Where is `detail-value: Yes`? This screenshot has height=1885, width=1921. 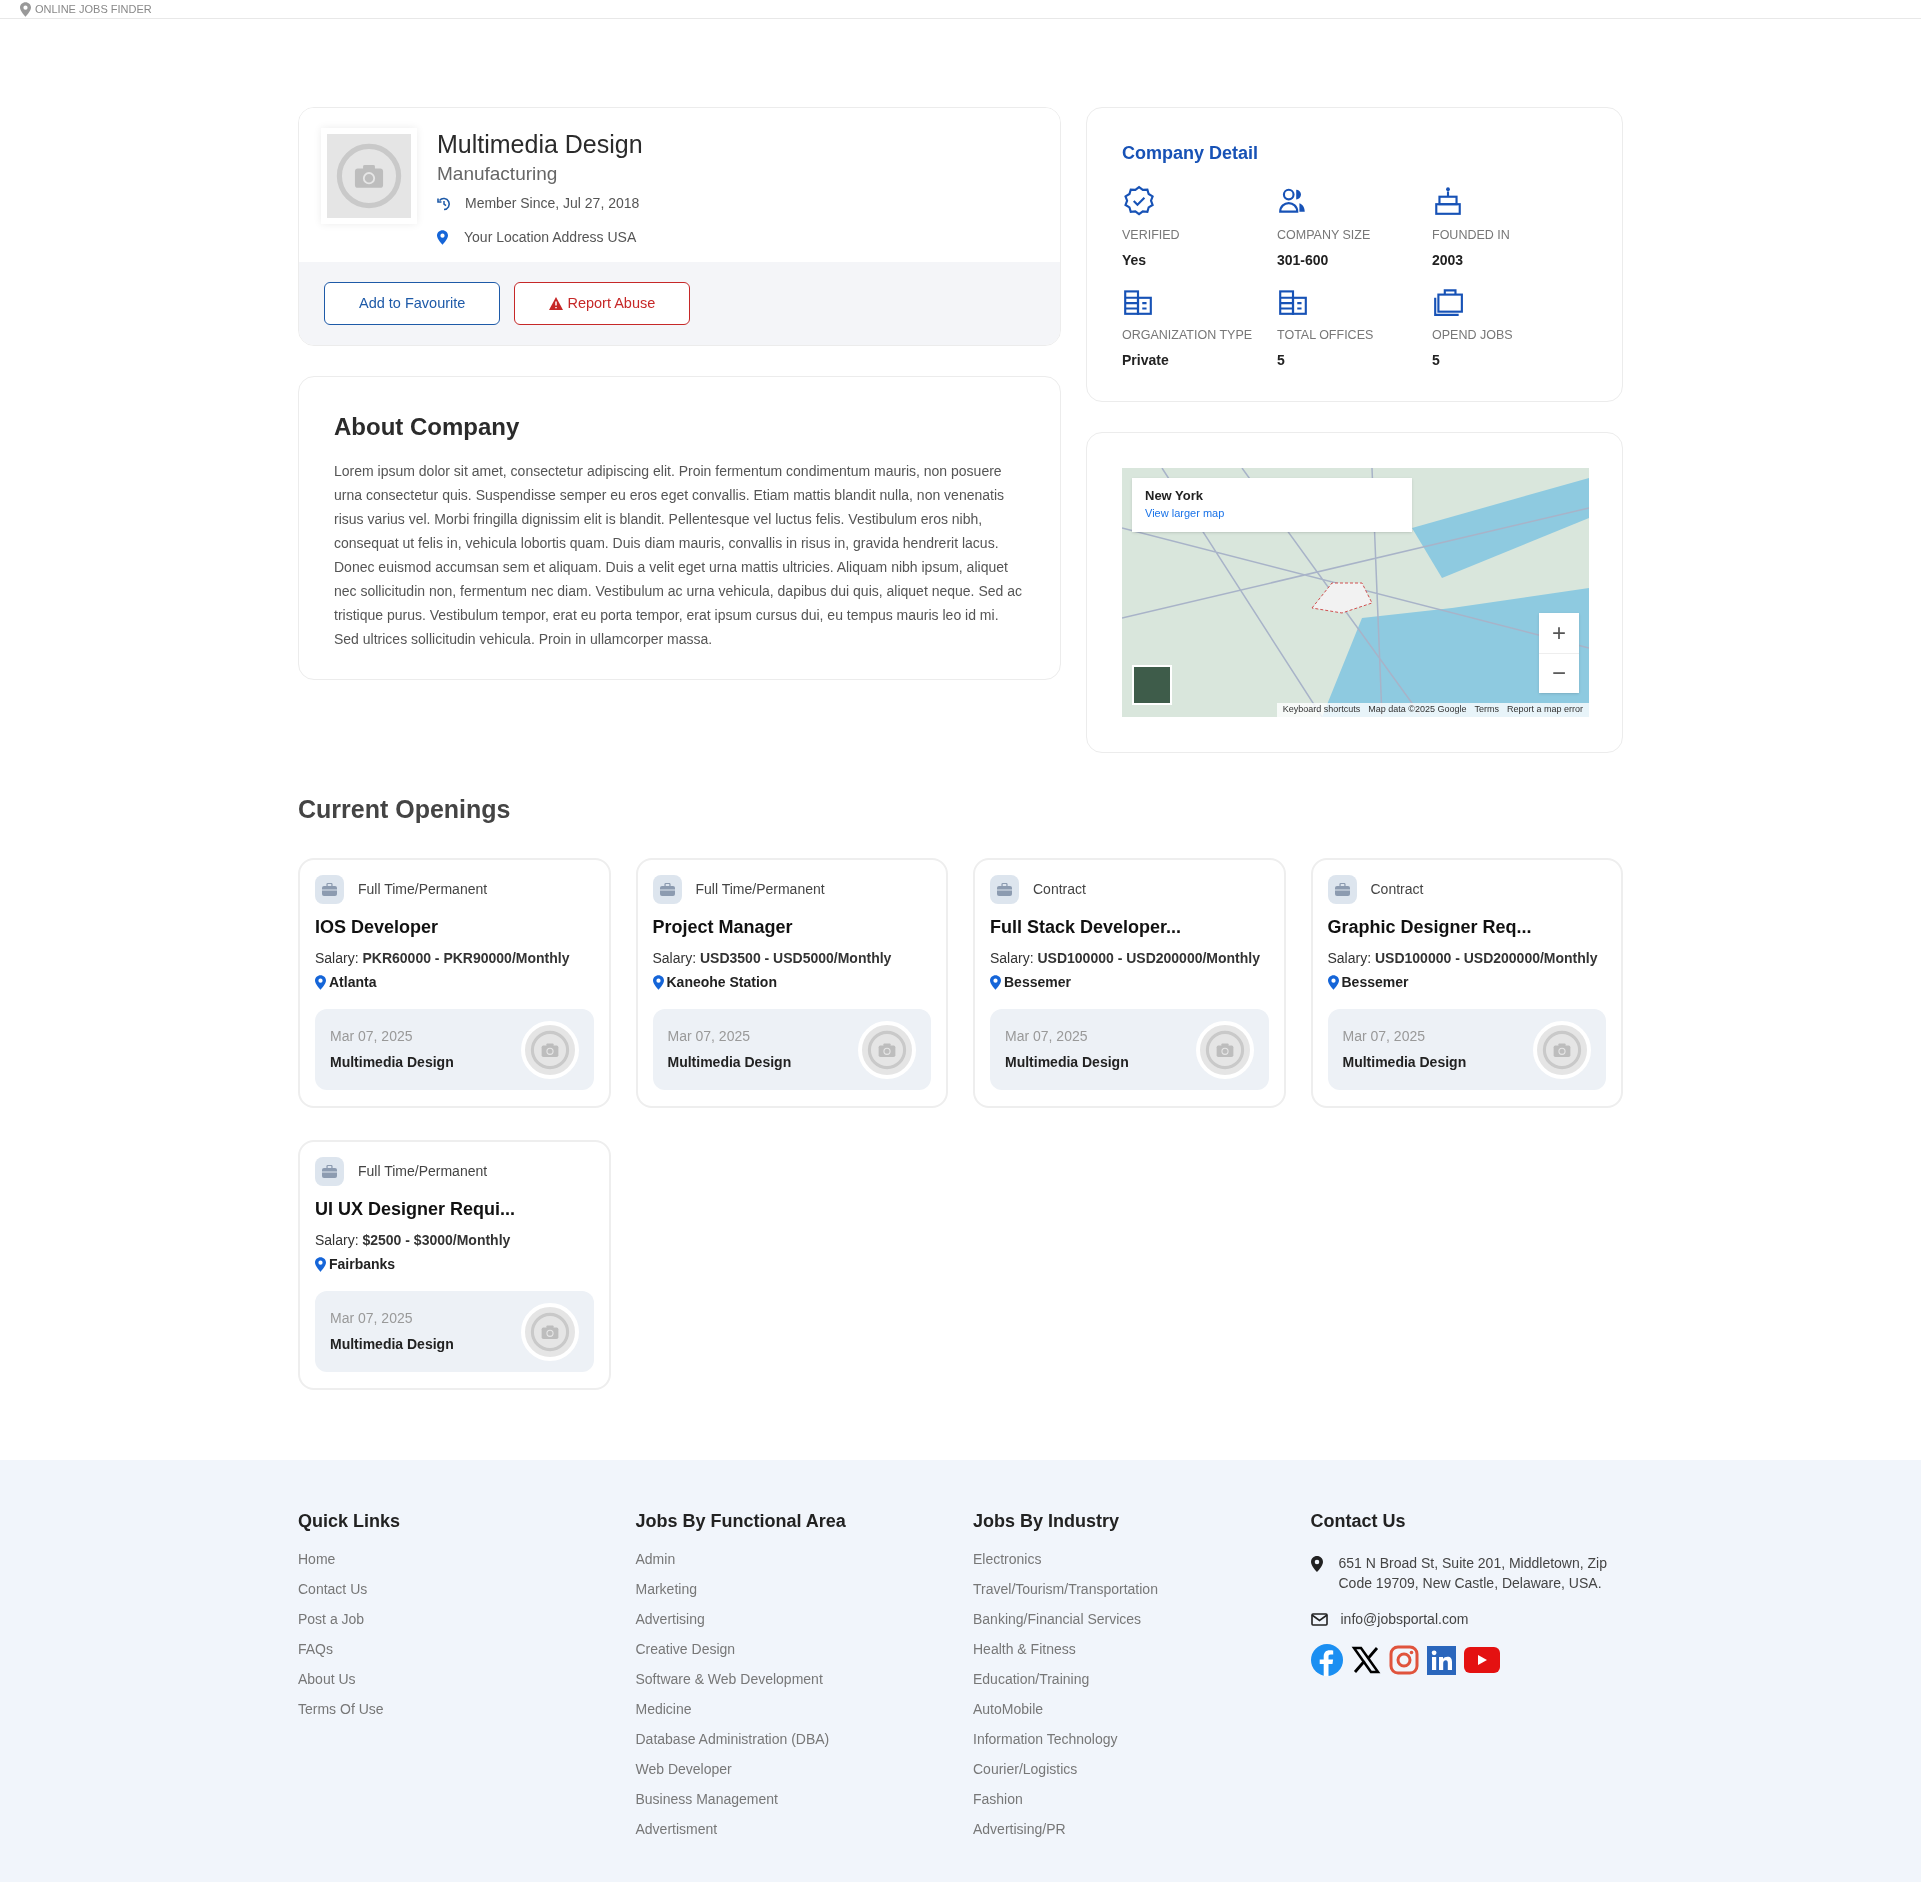 detail-value: Yes is located at coordinates (1135, 260).